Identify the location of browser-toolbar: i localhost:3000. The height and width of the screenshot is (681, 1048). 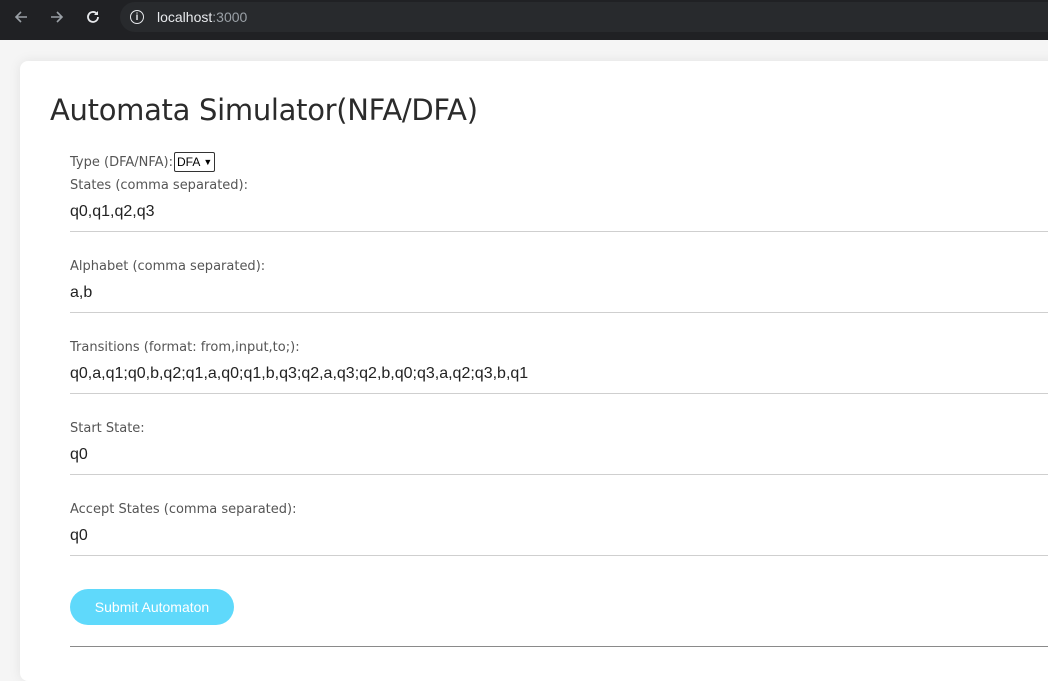
(524, 20).